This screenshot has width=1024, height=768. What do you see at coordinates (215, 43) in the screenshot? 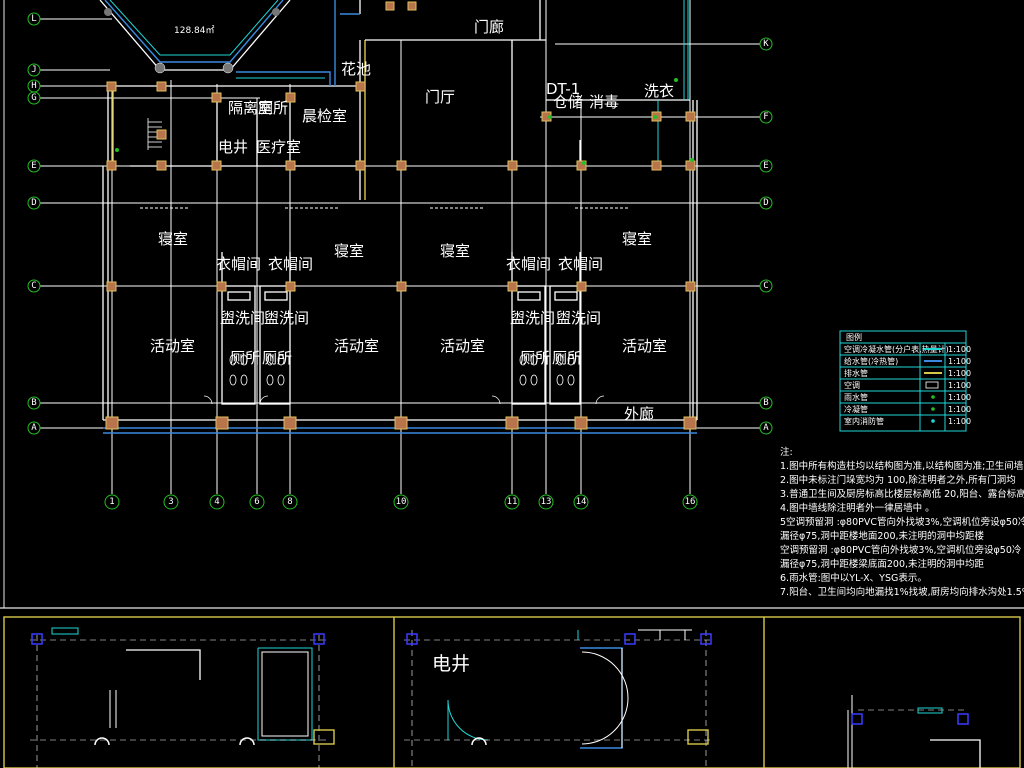
I see `curved-wing` at bounding box center [215, 43].